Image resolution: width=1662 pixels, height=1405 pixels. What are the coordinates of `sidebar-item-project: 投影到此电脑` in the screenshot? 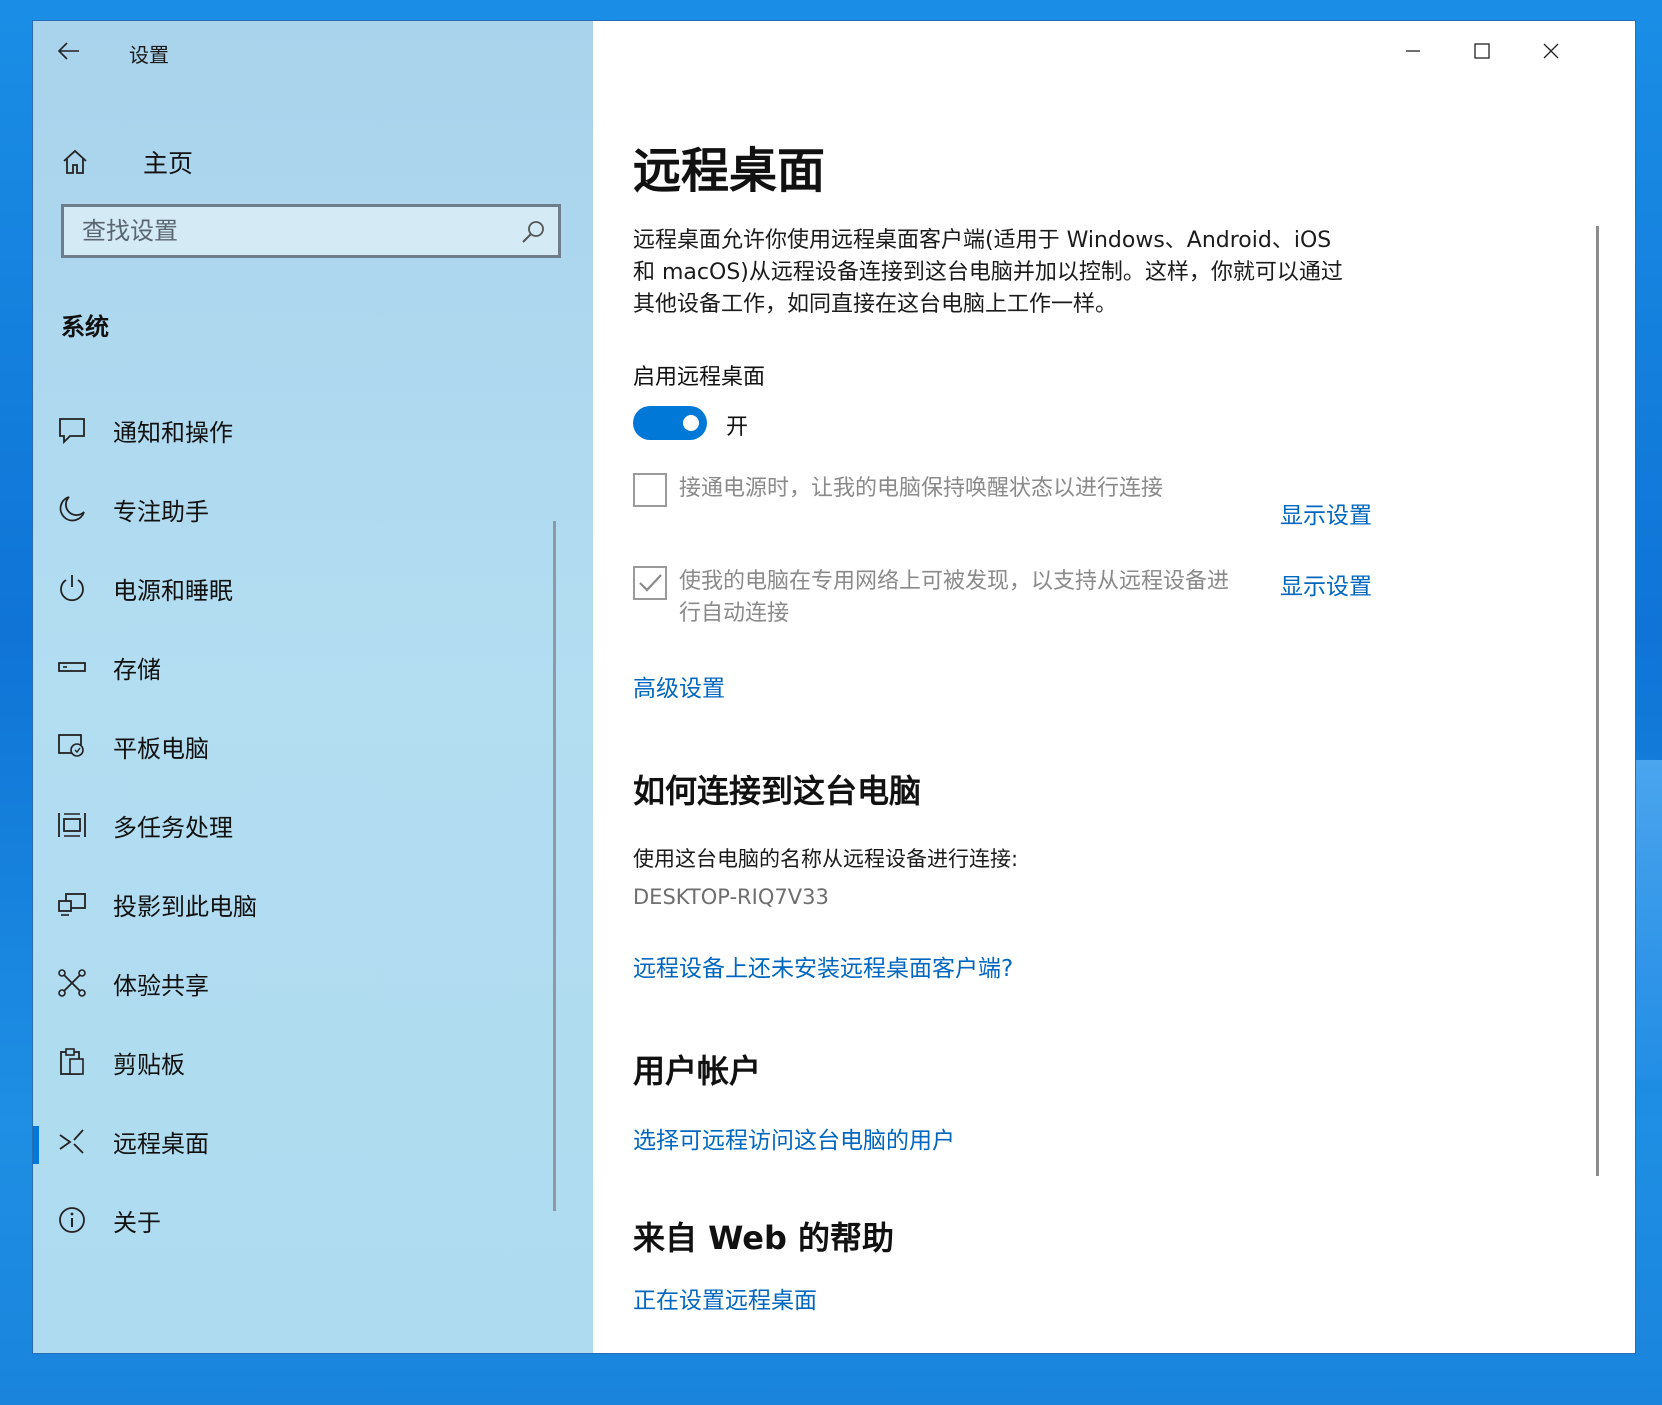 It's located at (297, 904).